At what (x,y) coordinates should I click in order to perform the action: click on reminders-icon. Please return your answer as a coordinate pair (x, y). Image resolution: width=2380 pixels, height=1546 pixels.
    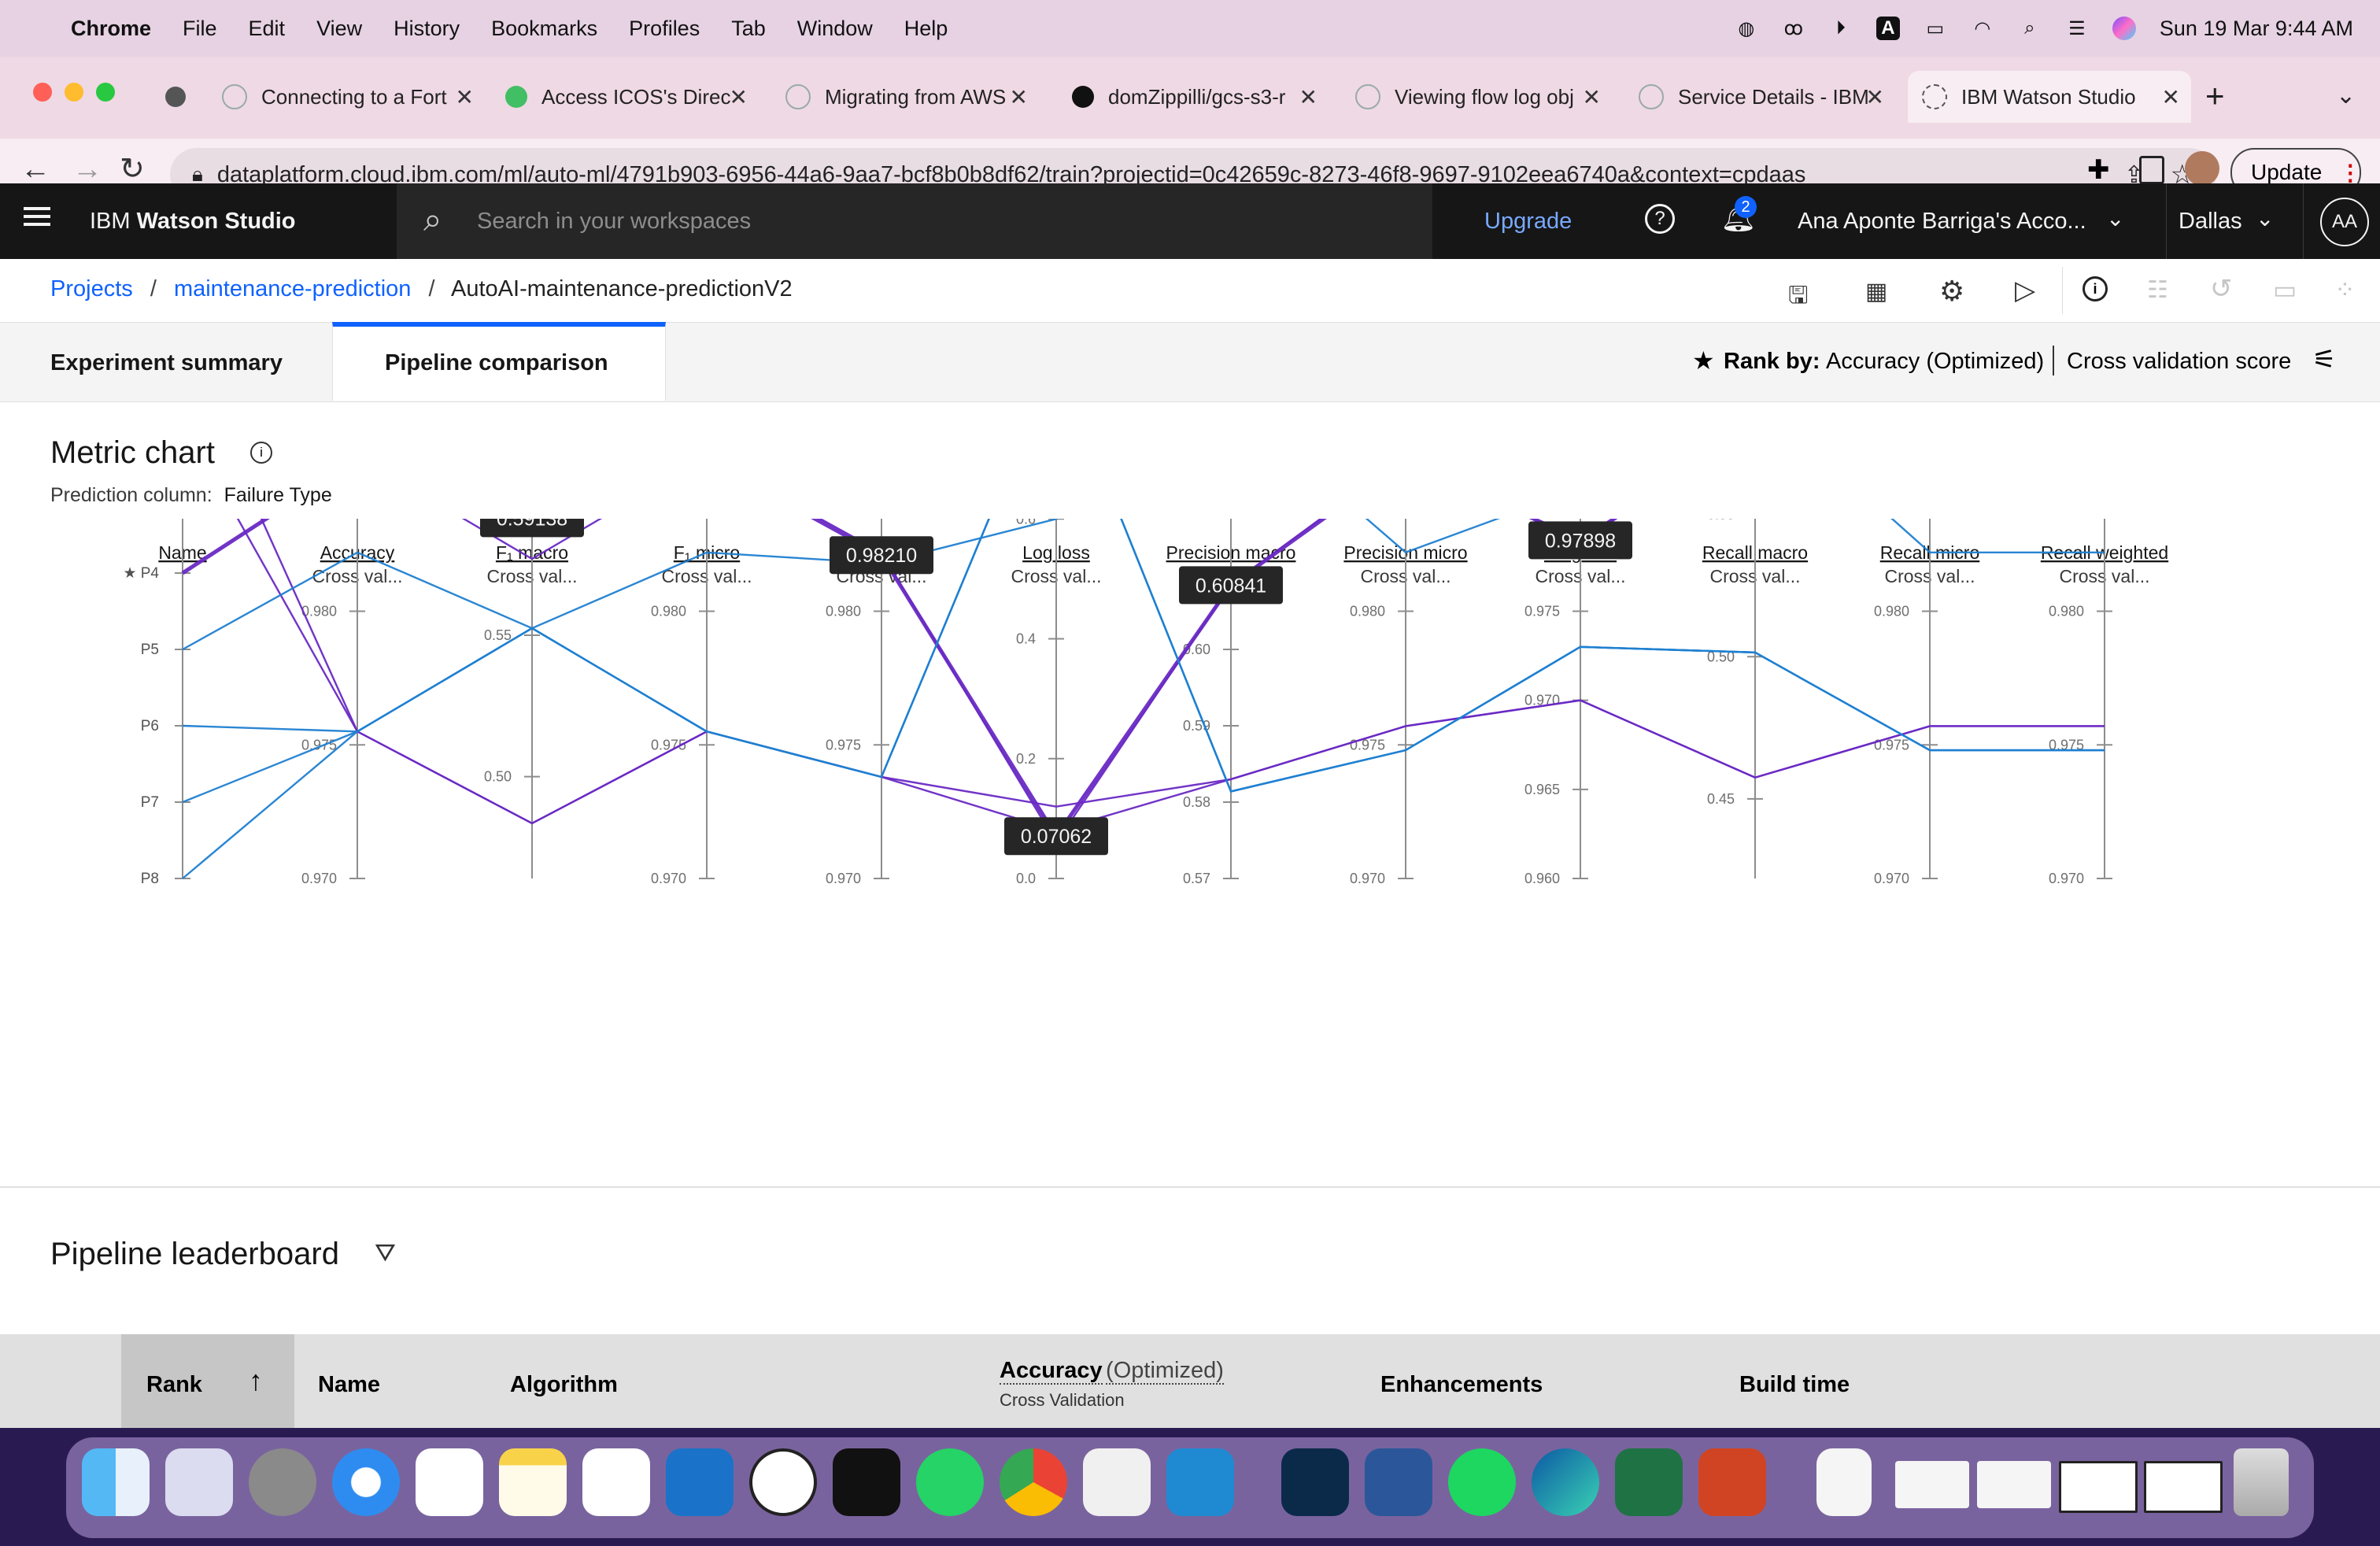
    Looking at the image, I should click on (449, 1482).